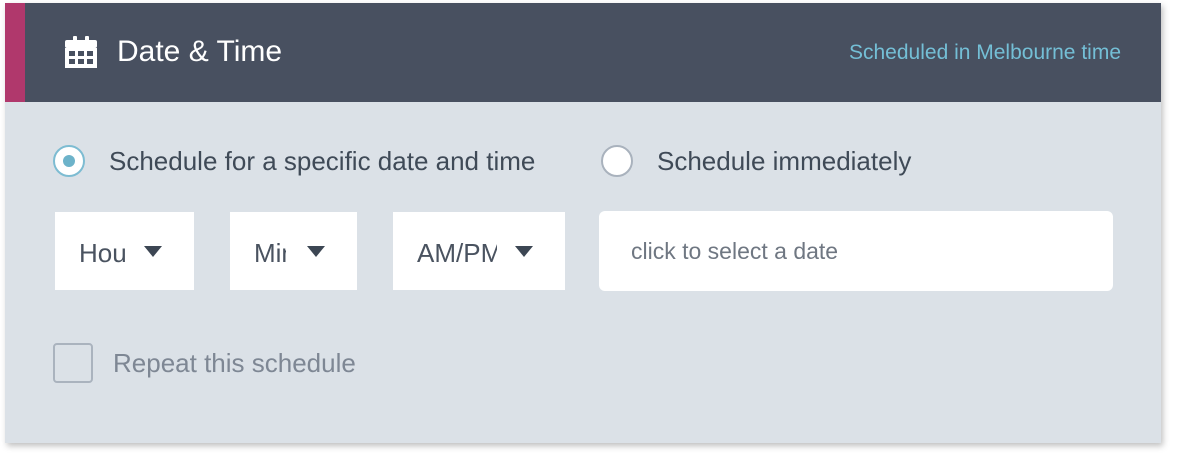 The image size is (1200, 465). Describe the element at coordinates (69, 161) in the screenshot. I see `radio-button-selected` at that location.